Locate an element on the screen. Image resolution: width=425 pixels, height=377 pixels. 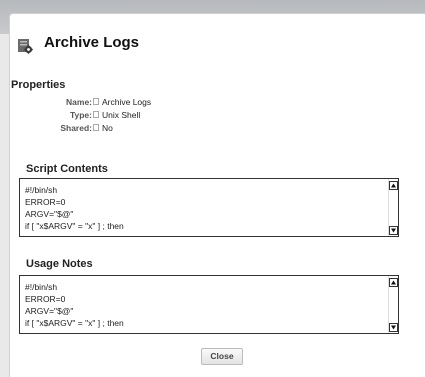
properties-heading: Properties is located at coordinates (38, 85).